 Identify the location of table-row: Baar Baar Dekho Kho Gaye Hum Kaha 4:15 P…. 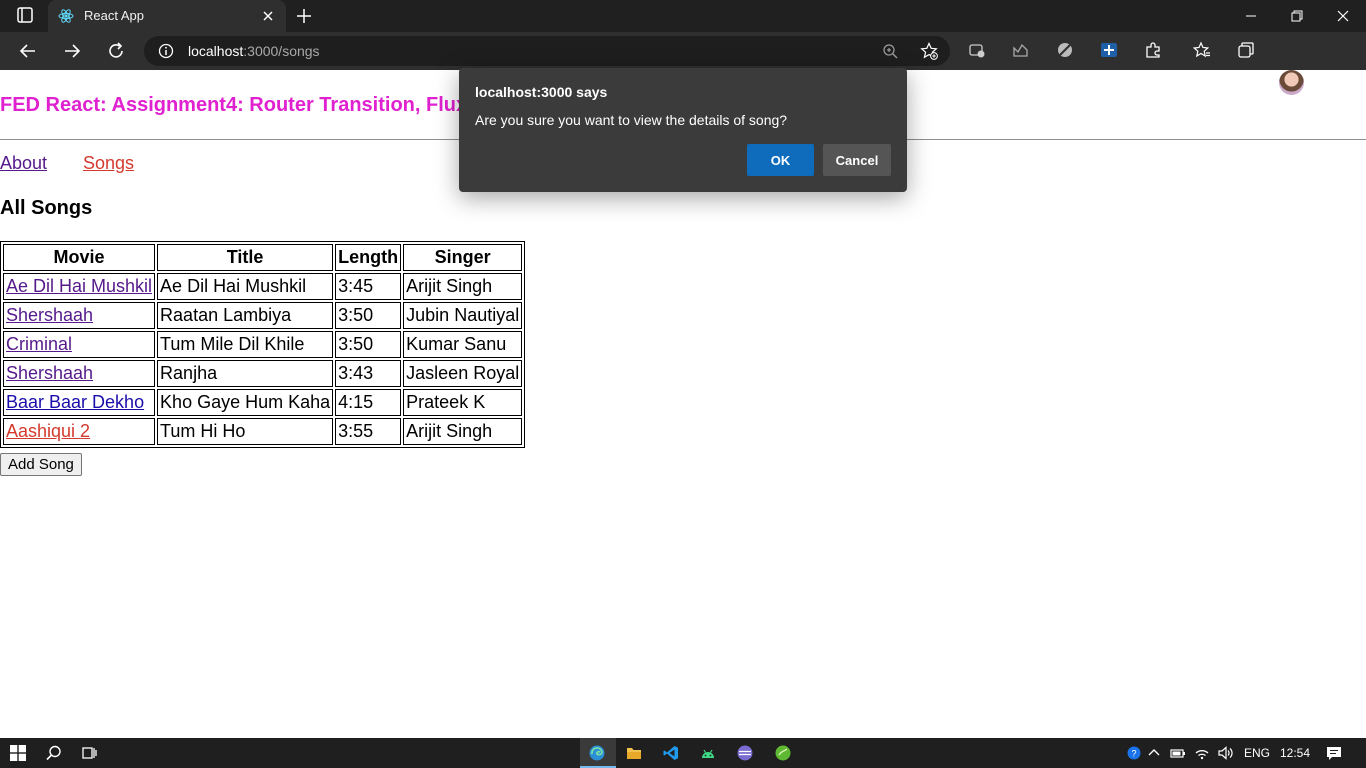
(263, 402).